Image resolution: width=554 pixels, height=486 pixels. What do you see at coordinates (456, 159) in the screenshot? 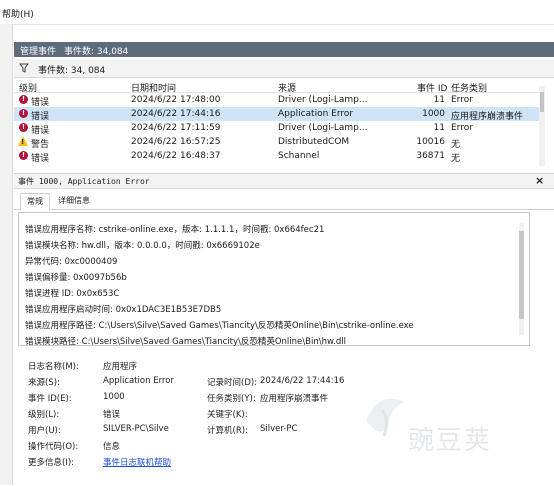
I see `row-task-category: 无` at bounding box center [456, 159].